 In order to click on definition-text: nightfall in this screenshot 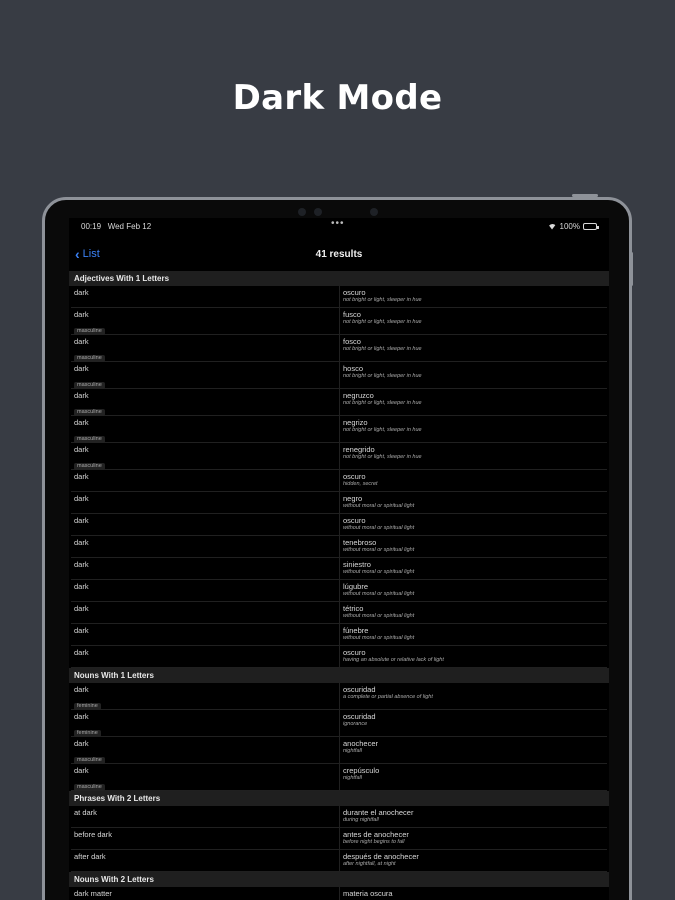, I will do `click(352, 778)`.